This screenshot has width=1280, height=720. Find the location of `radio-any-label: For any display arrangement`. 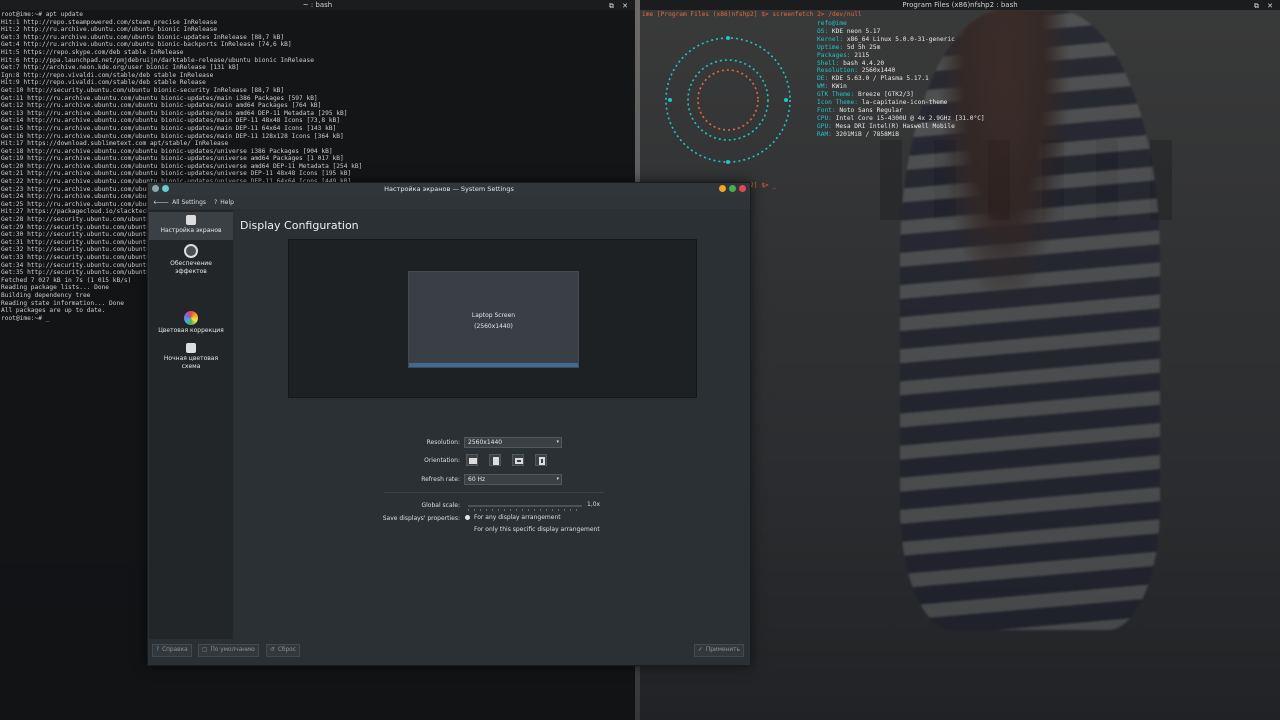

radio-any-label: For any display arrangement is located at coordinates (517, 517).